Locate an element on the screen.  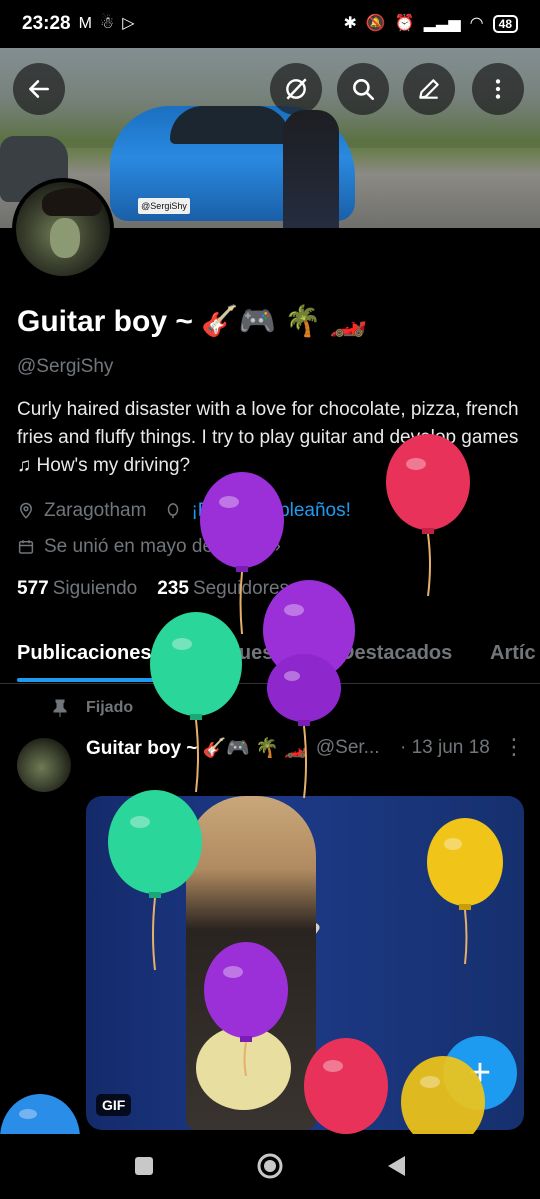
play-store-icon: ▷ is located at coordinates (128, 23).